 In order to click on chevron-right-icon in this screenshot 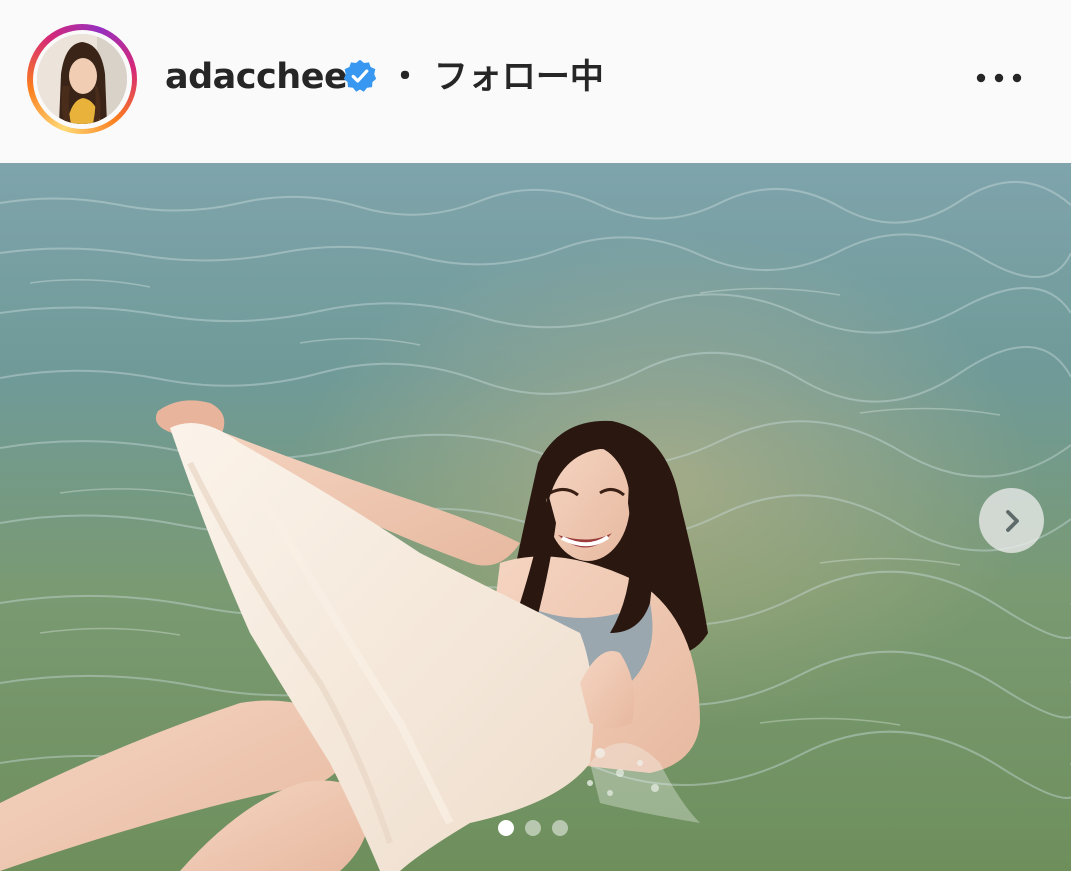, I will do `click(1012, 520)`.